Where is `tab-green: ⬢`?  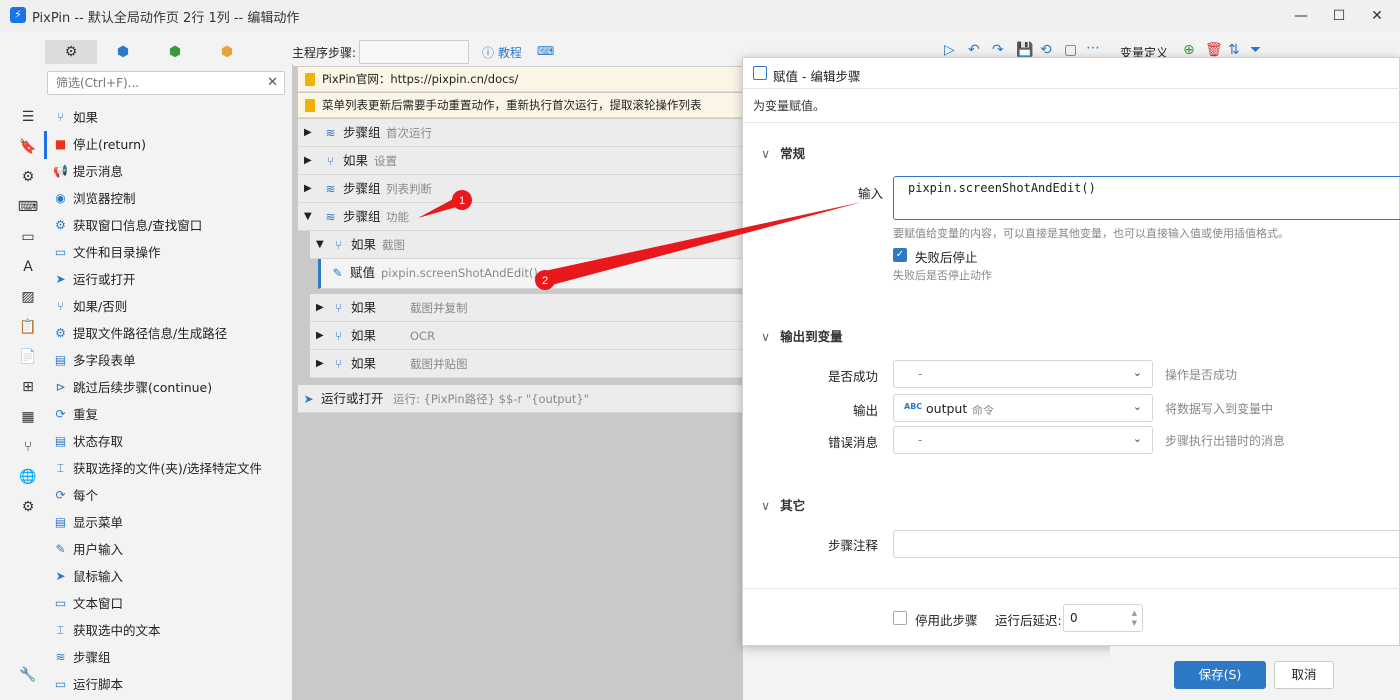
tab-green: ⬢ is located at coordinates (175, 52).